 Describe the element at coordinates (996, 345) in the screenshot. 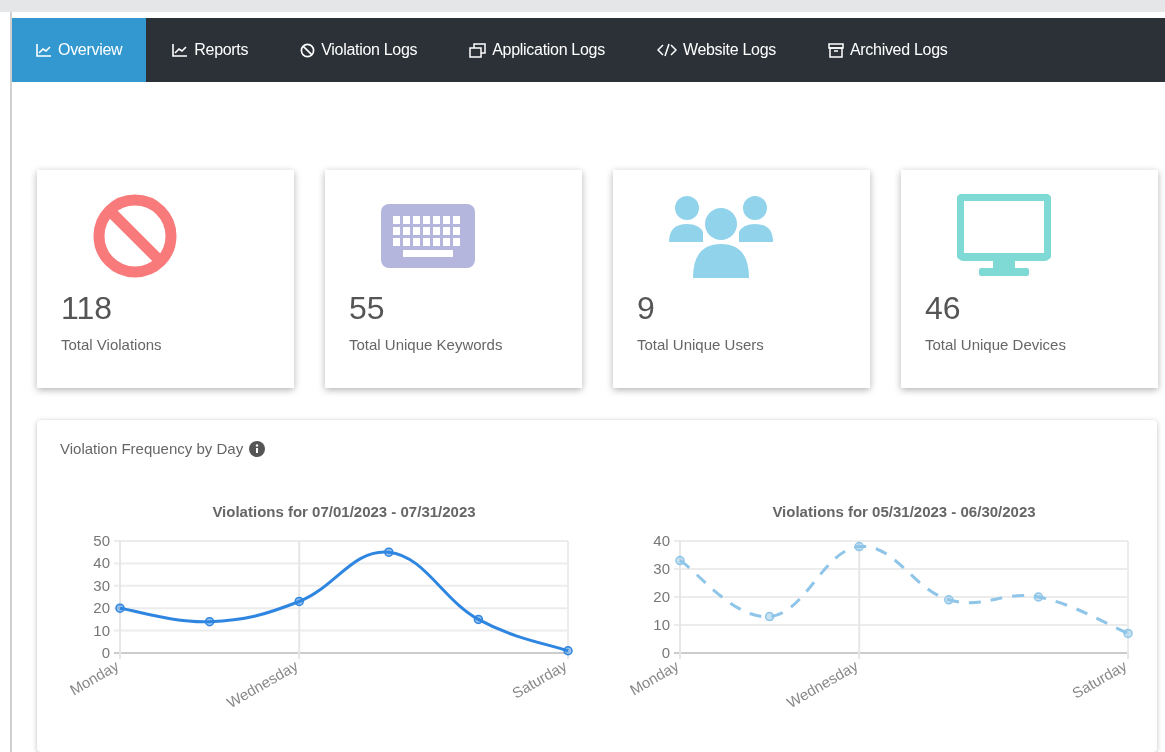

I see `stat-label: Total Unique Devices` at that location.